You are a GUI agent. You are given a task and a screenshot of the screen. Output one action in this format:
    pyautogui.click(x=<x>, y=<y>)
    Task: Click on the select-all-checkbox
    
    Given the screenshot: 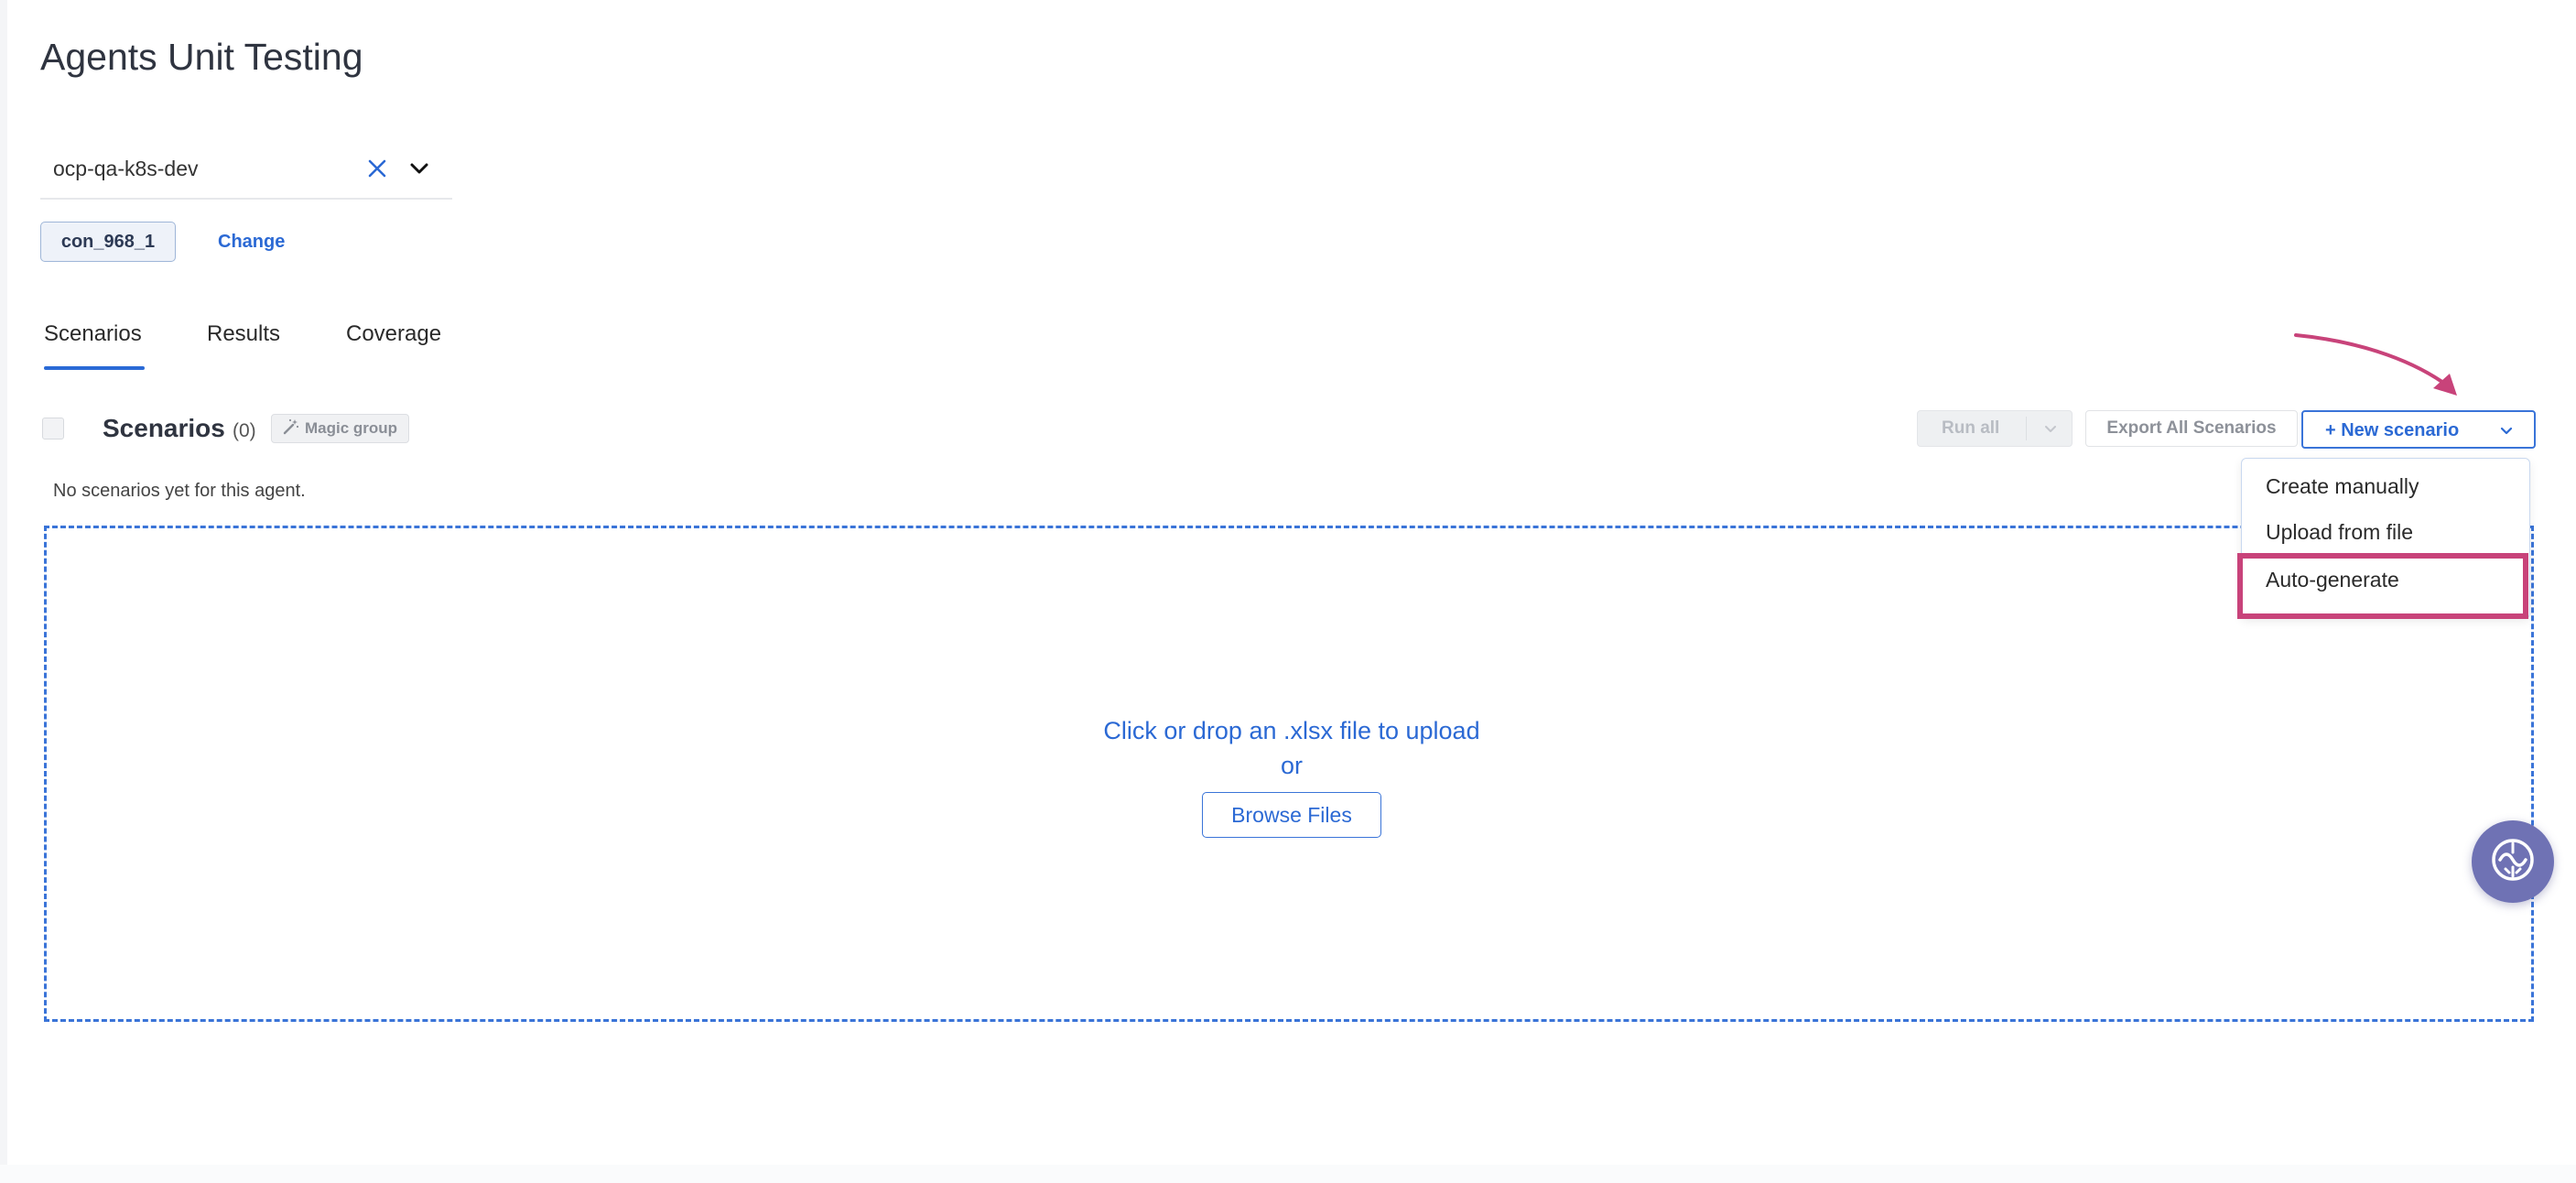 What is the action you would take?
    pyautogui.click(x=53, y=429)
    